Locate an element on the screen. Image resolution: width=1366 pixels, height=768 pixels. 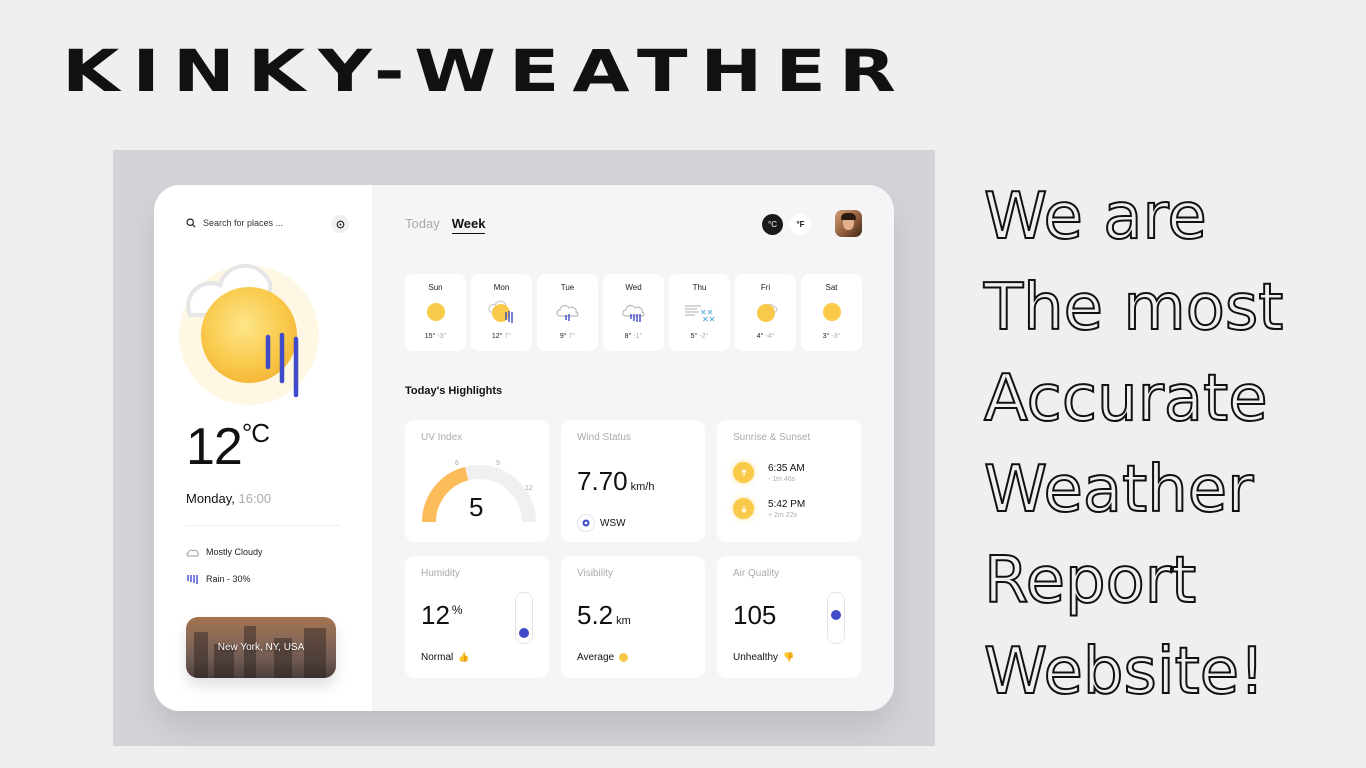
target-icon is located at coordinates (340, 224).